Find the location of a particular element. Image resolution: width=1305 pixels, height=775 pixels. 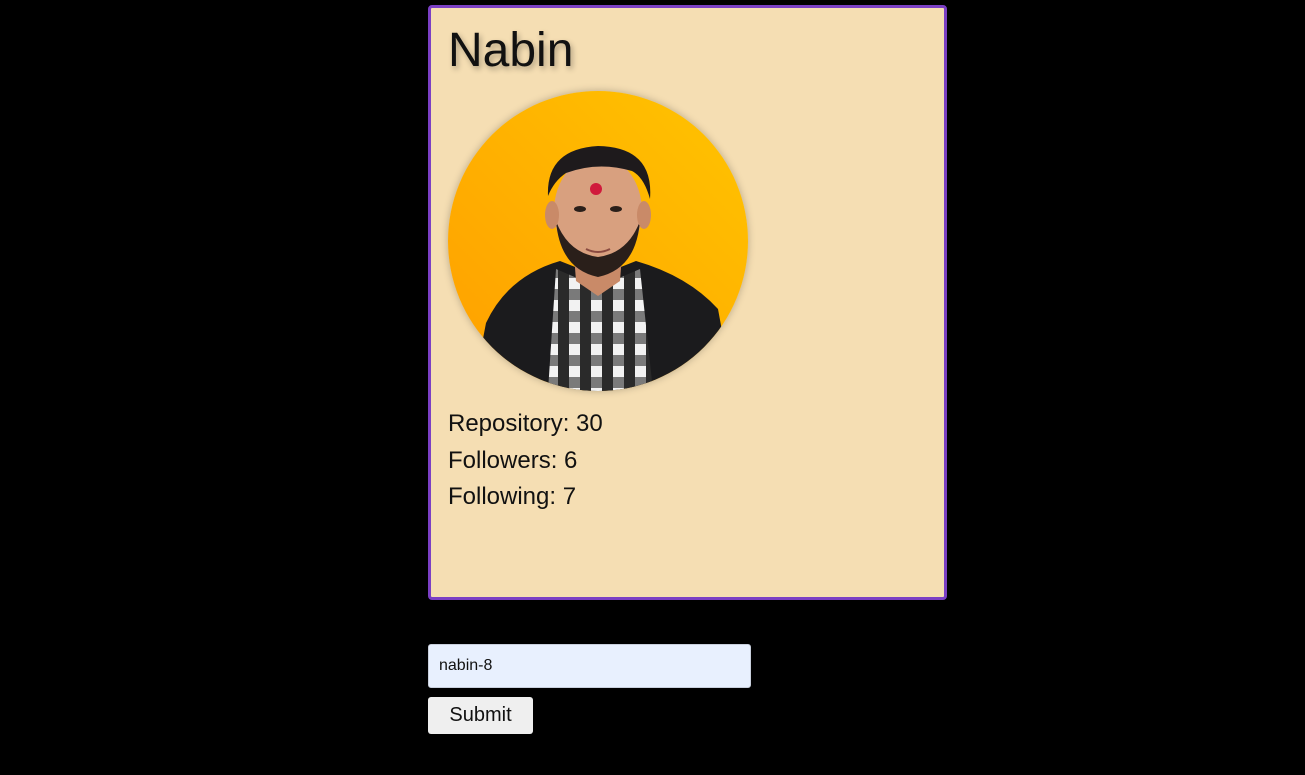

followers-count: Followers: 6 is located at coordinates (513, 460).